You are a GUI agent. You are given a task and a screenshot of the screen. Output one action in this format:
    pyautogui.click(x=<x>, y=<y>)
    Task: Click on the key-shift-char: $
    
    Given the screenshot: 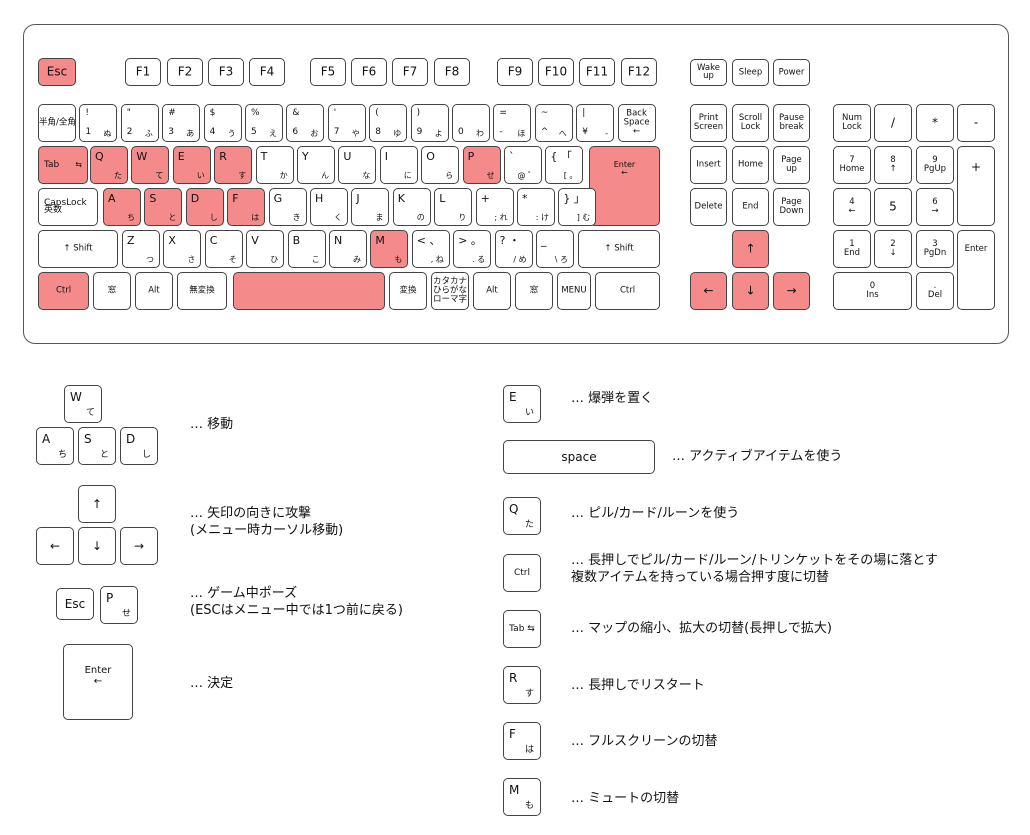 What is the action you would take?
    pyautogui.click(x=212, y=113)
    